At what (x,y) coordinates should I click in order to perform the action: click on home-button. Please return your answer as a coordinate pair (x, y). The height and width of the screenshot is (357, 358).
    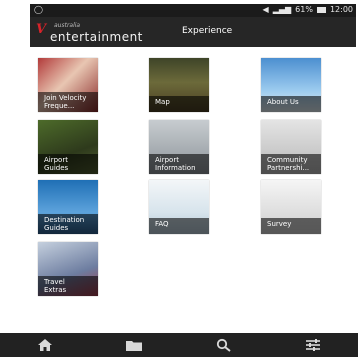
    Looking at the image, I should click on (45, 345).